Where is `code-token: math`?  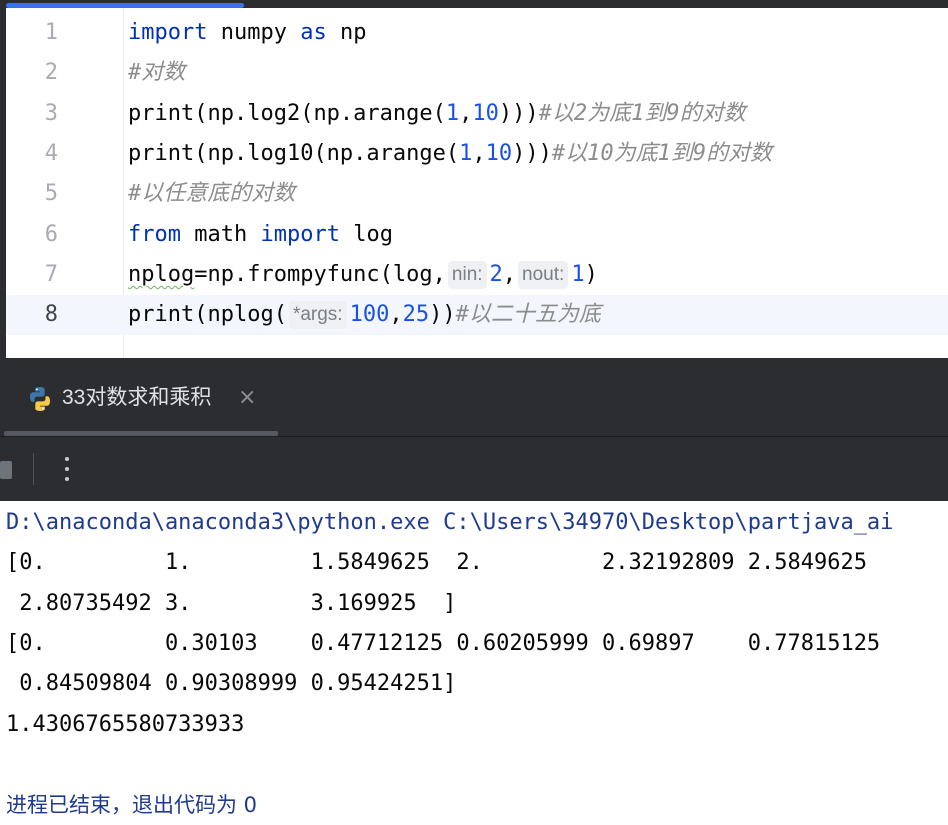
code-token: math is located at coordinates (220, 234).